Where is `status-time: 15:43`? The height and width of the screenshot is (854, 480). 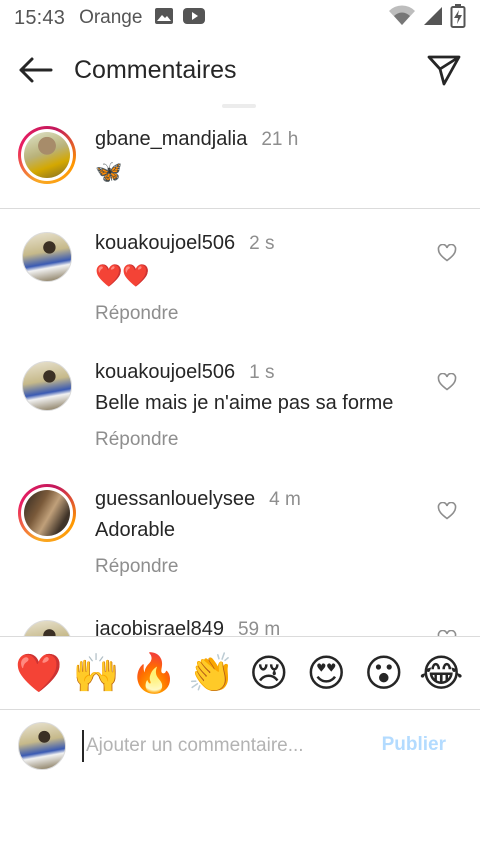 status-time: 15:43 is located at coordinates (40, 17).